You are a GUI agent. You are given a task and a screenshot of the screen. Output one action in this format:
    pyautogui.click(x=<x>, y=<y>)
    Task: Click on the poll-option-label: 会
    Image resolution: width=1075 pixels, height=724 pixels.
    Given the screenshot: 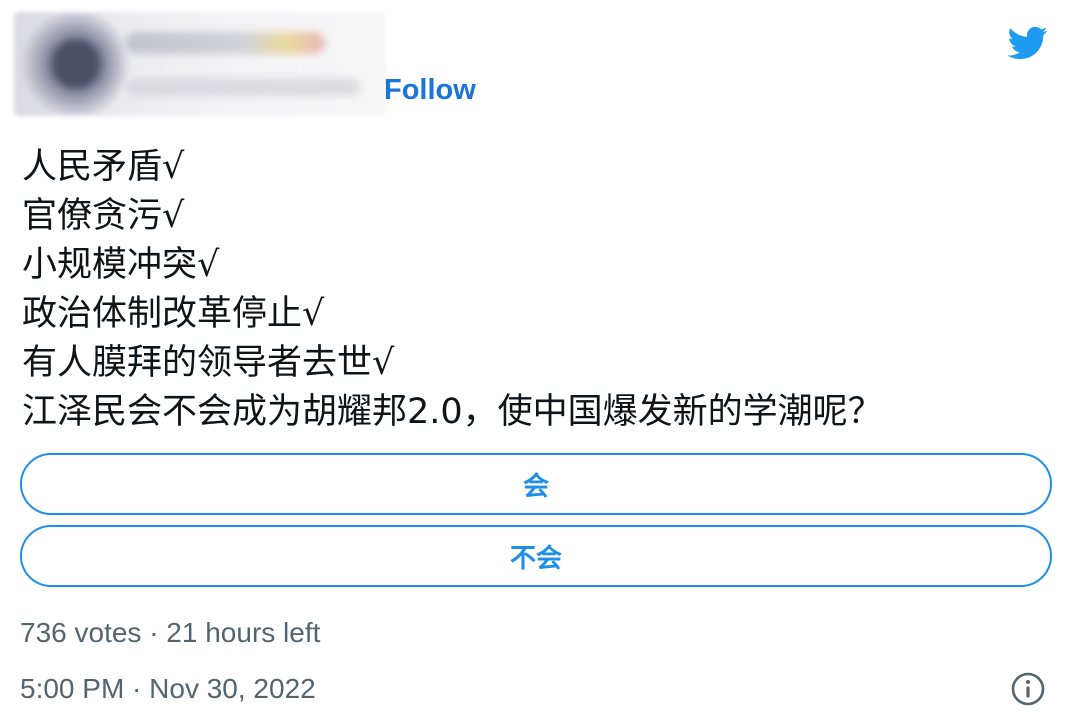 What is the action you would take?
    pyautogui.click(x=535, y=486)
    